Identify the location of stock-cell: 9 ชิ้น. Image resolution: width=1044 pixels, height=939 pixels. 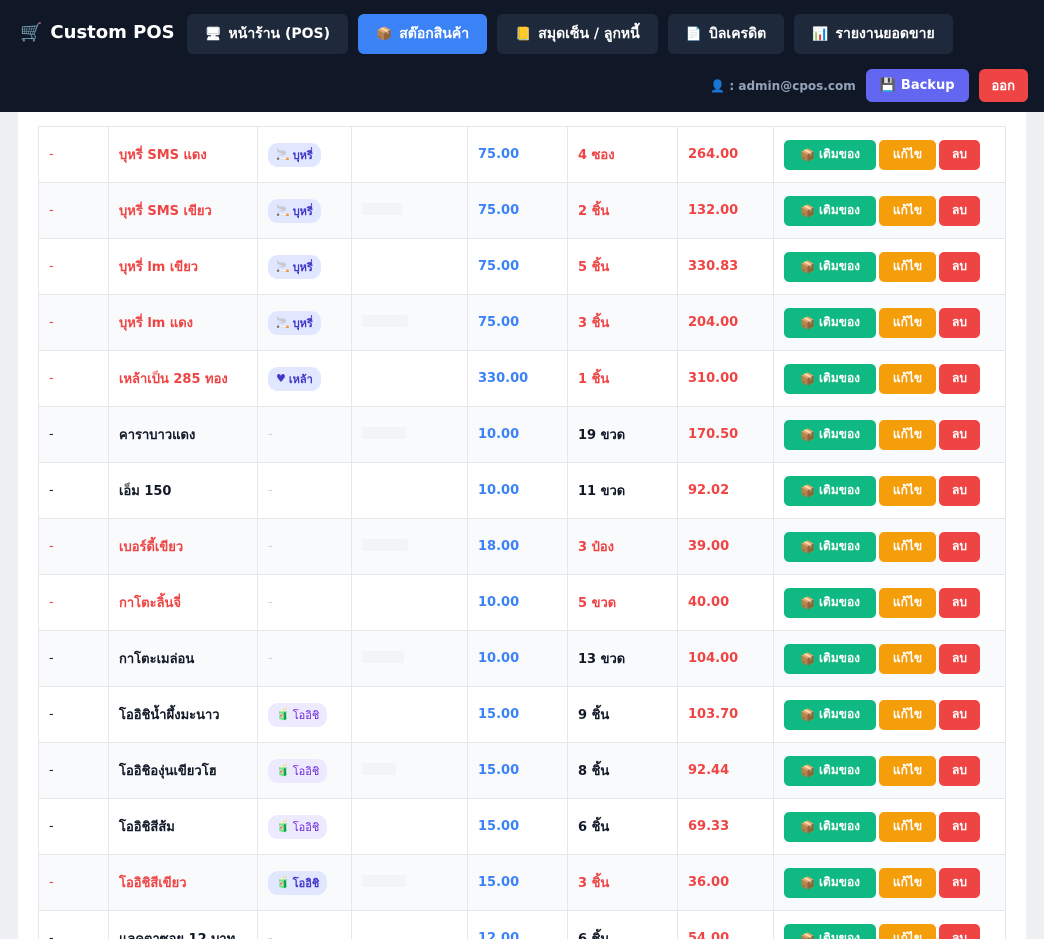
(622, 714).